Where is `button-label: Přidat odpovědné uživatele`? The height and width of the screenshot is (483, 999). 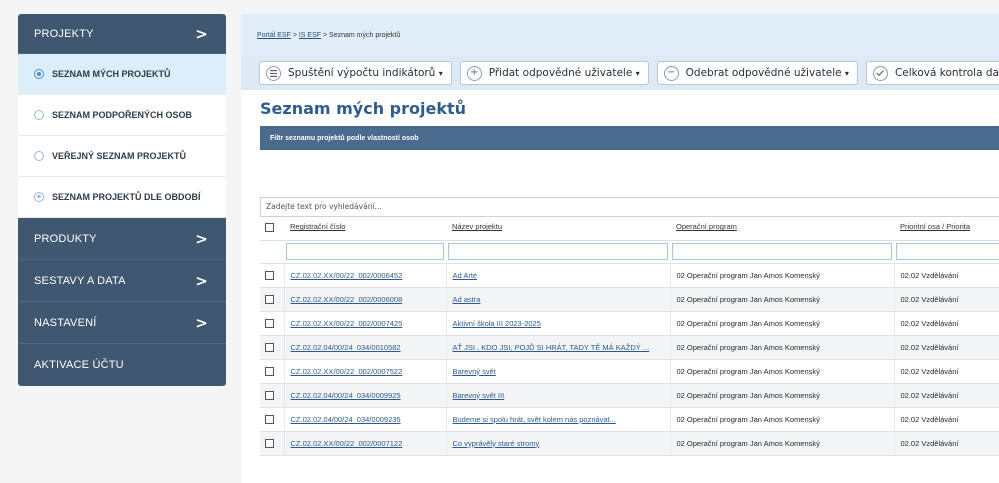 button-label: Přidat odpovědné uživatele is located at coordinates (560, 73).